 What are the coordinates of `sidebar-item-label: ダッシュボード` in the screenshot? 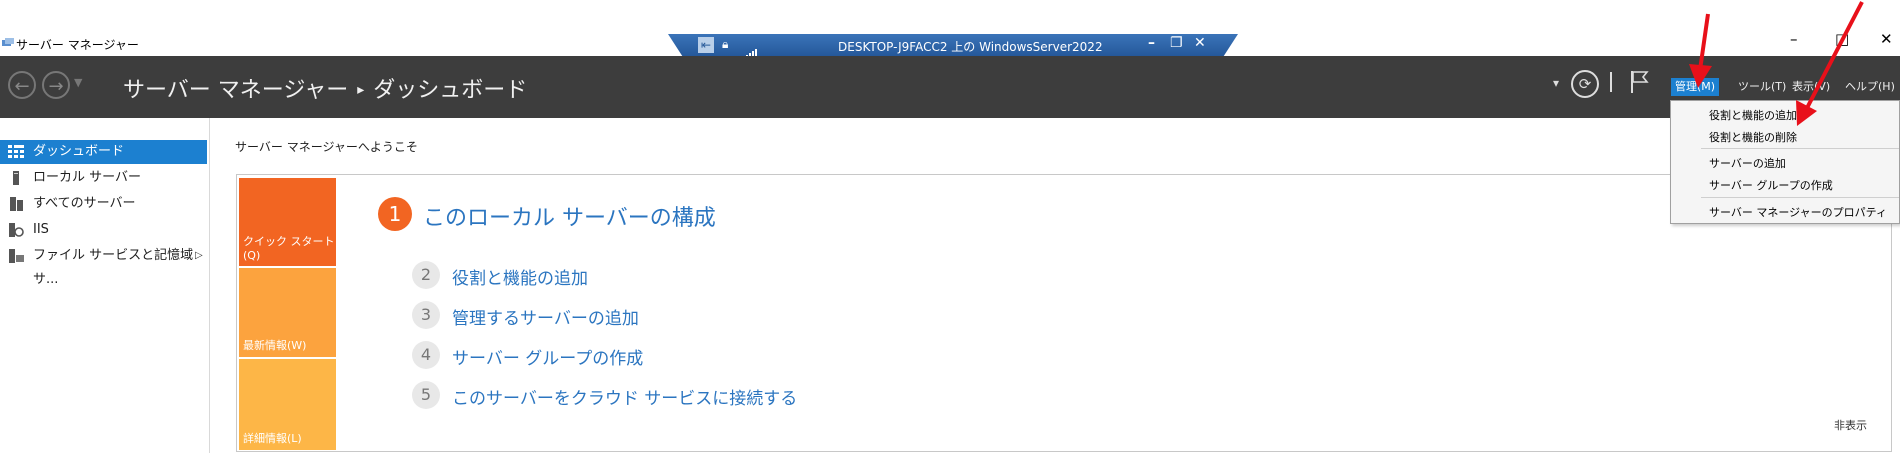 It's located at (79, 151).